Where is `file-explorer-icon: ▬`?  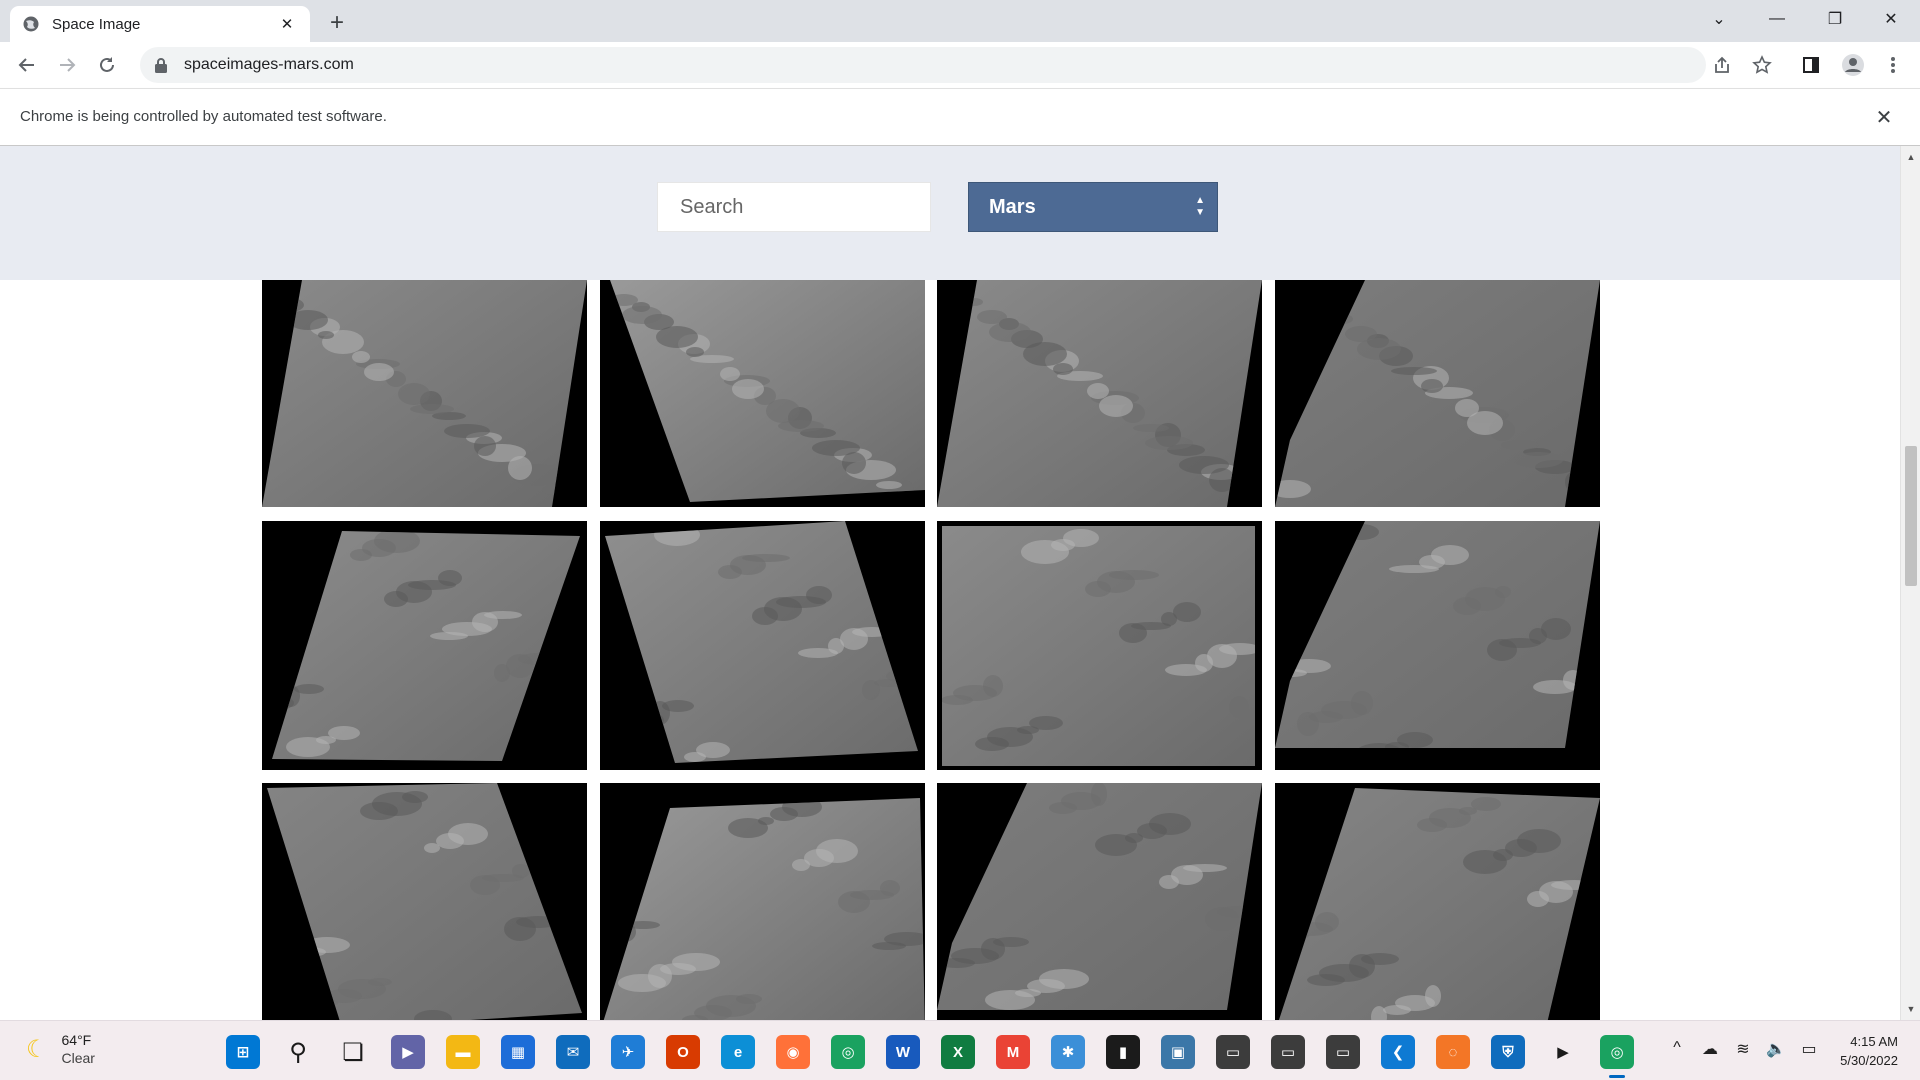
file-explorer-icon: ▬ is located at coordinates (463, 1052).